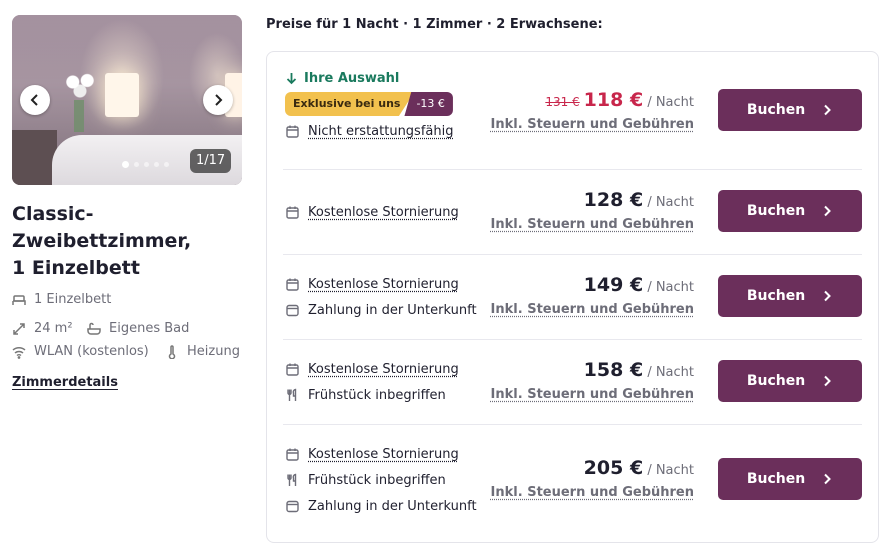  I want to click on chevron-left-icon, so click(34, 100).